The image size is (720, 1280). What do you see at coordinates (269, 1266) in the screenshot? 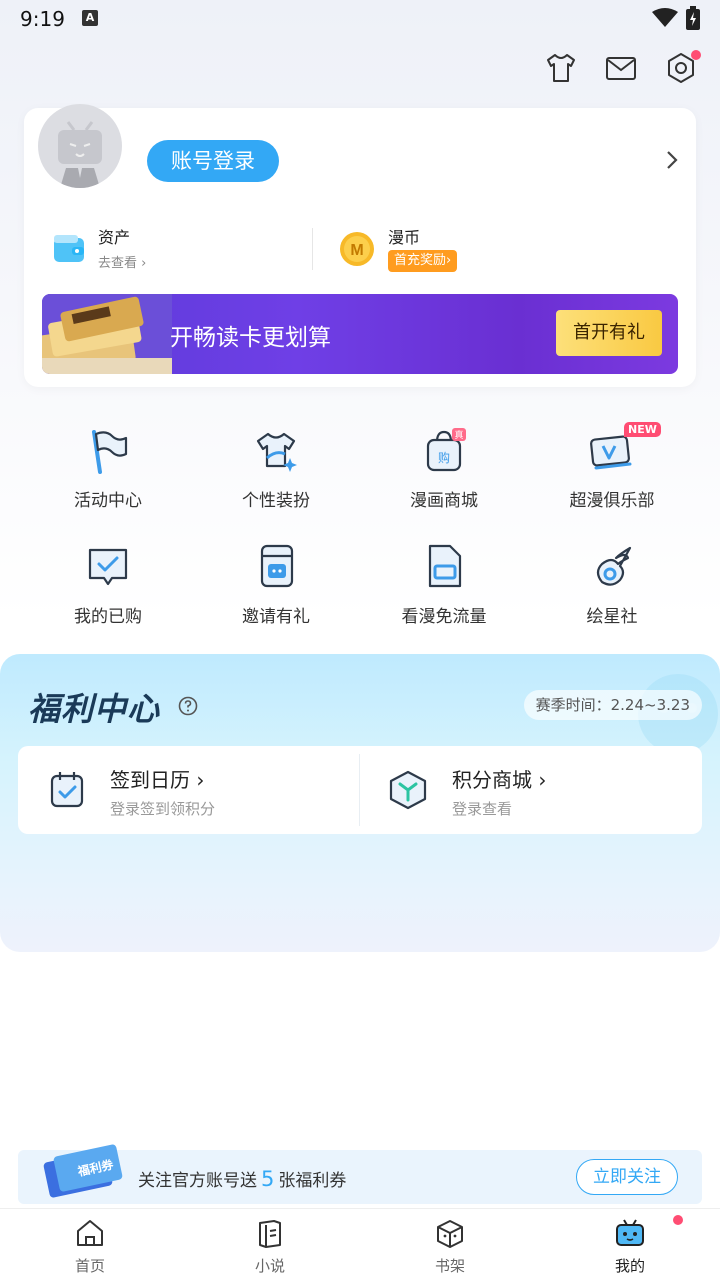
I see `nav-label: 小说` at bounding box center [269, 1266].